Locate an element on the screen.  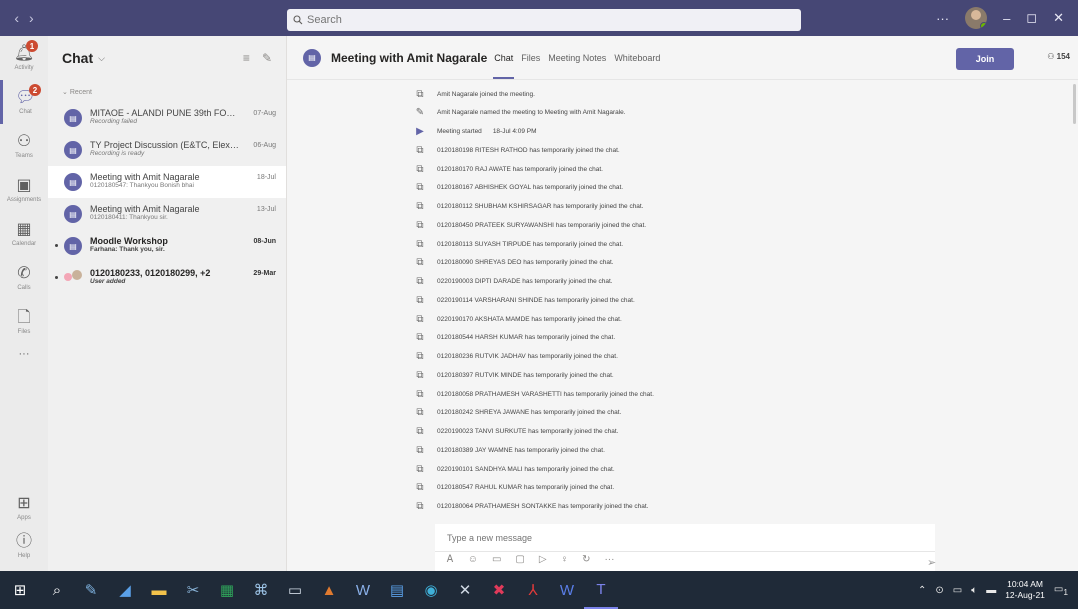
battery-icon: ▬ is located at coordinates (991, 590).